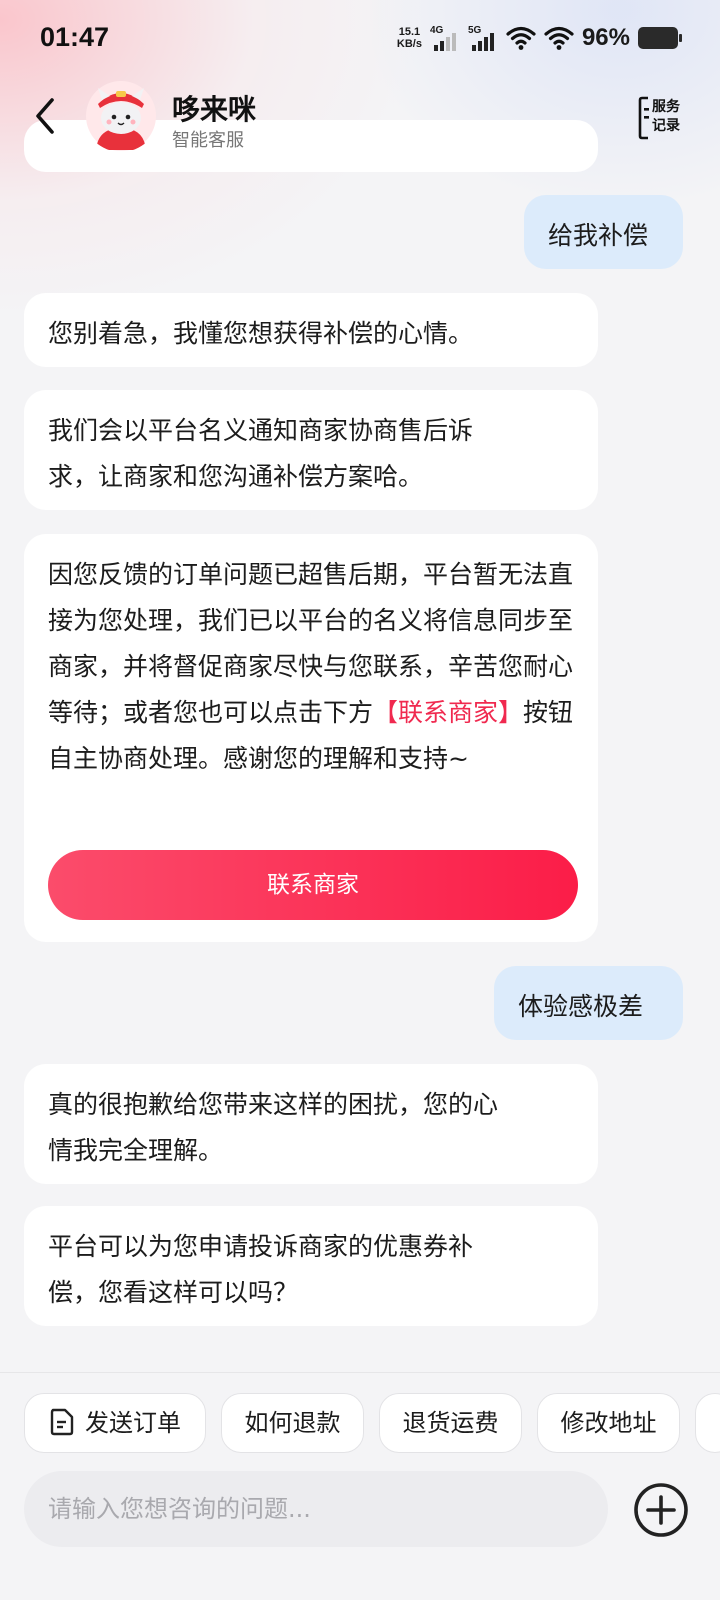 This screenshot has height=1600, width=720. Describe the element at coordinates (208, 140) in the screenshot. I see `page-subtitle: 智能客服` at that location.